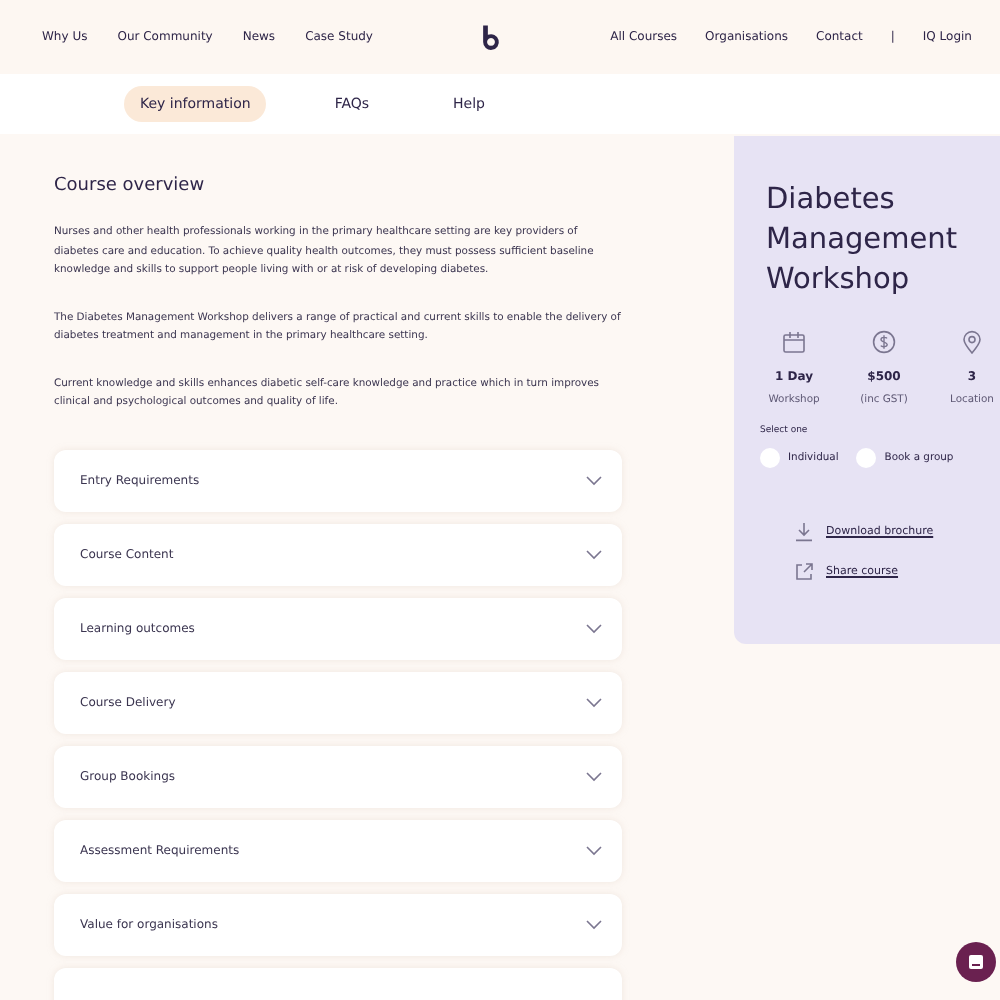 The image size is (1000, 1000). What do you see at coordinates (804, 532) in the screenshot?
I see `download-icon` at bounding box center [804, 532].